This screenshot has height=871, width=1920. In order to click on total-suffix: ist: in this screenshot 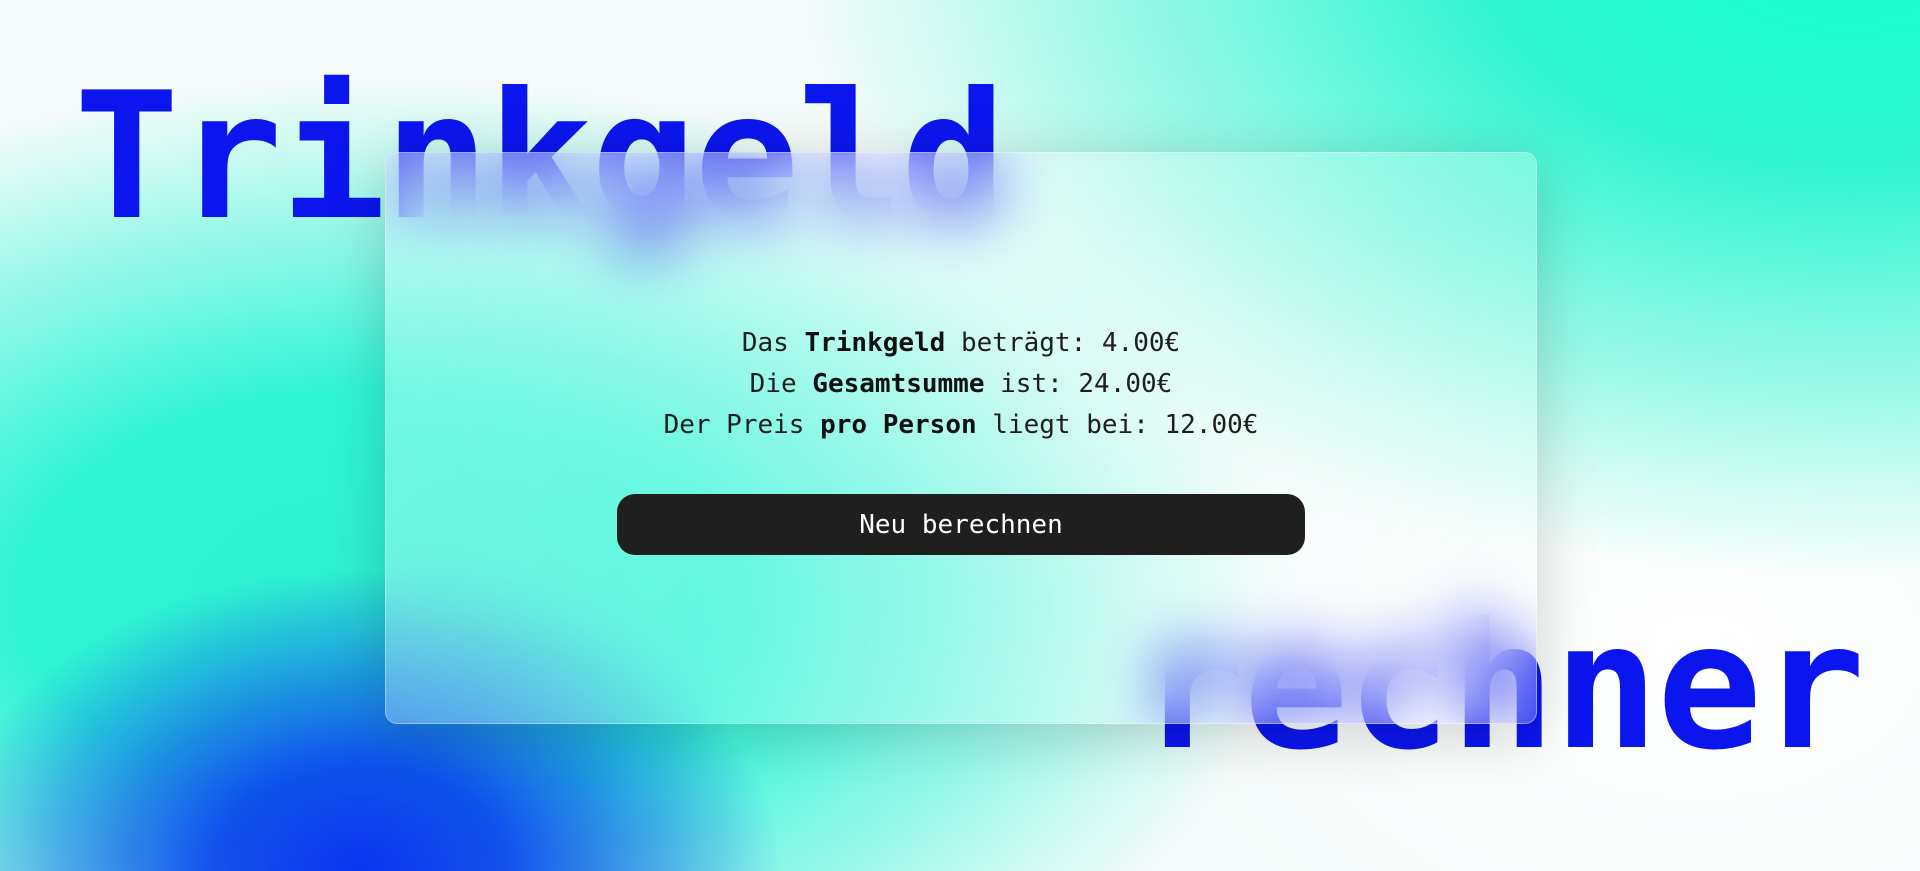, I will do `click(1031, 384)`.